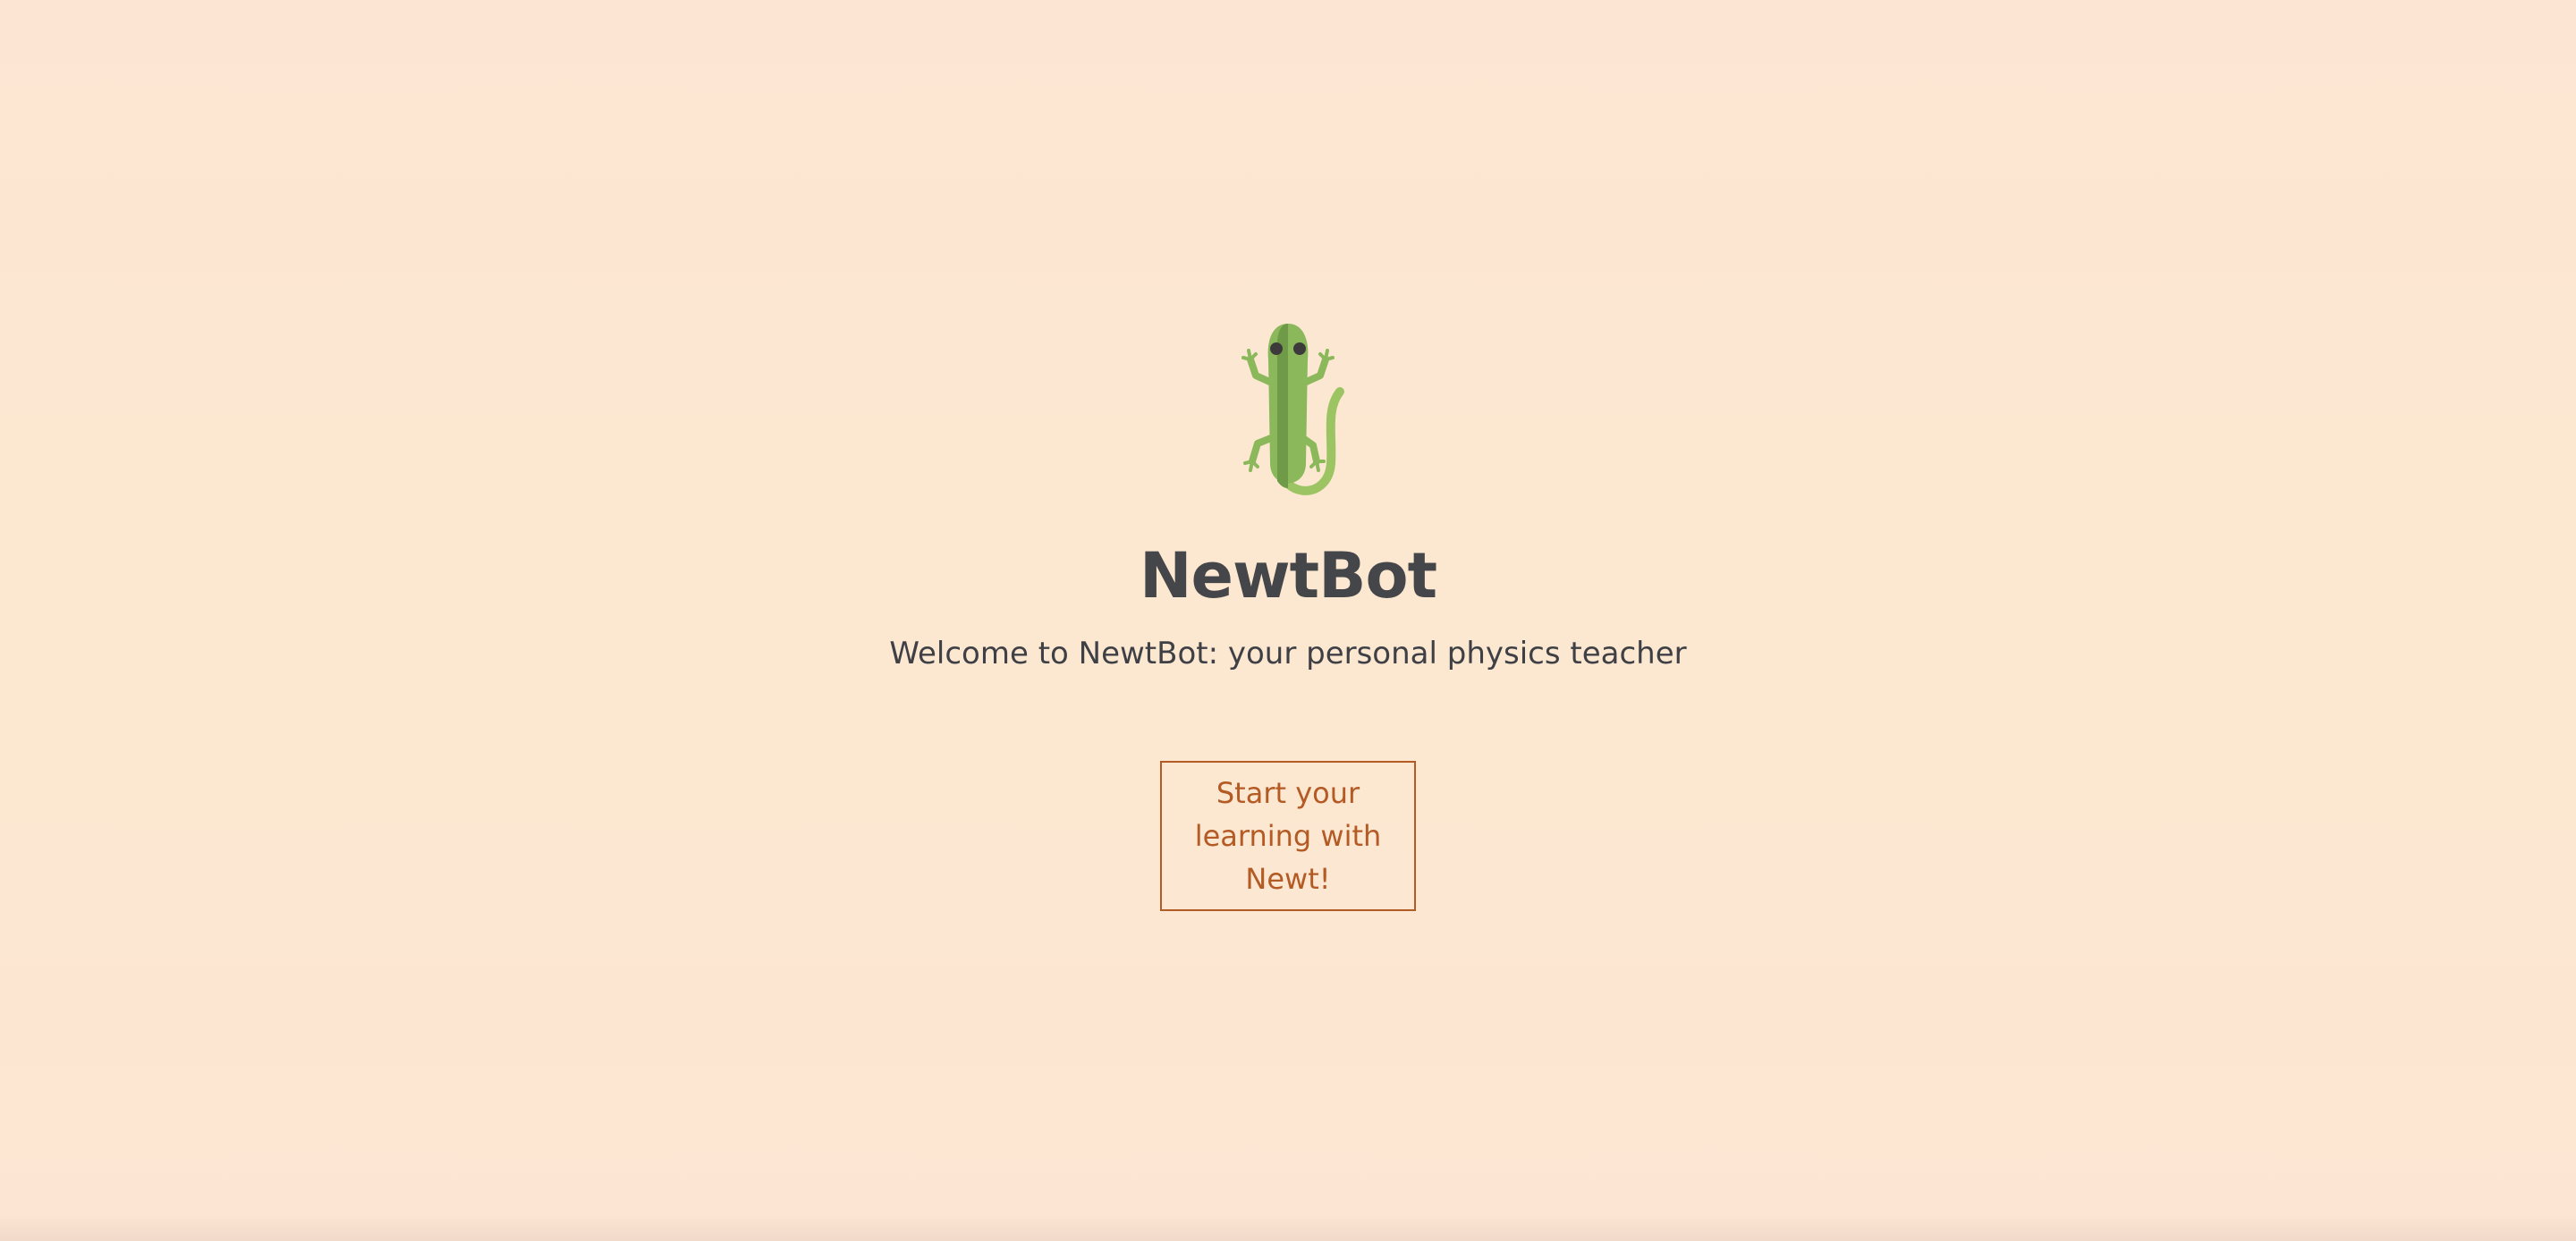 Image resolution: width=2576 pixels, height=1241 pixels. Describe the element at coordinates (1288, 414) in the screenshot. I see `newt-lizard-icon` at that location.